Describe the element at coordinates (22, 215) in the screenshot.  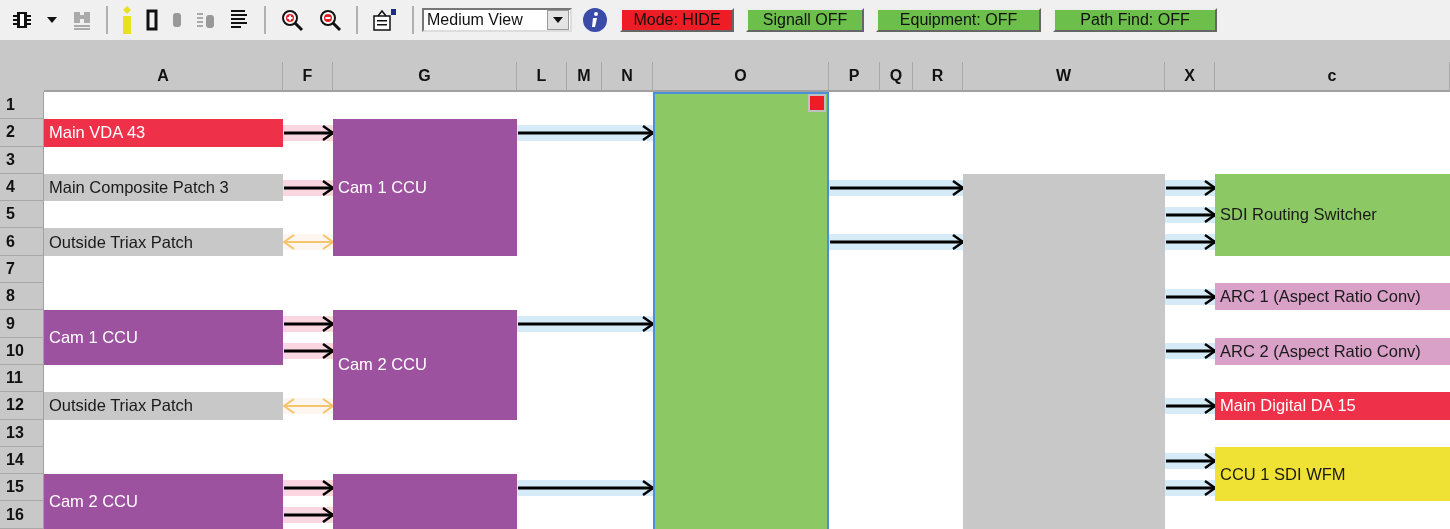
I see `row-header: 5` at that location.